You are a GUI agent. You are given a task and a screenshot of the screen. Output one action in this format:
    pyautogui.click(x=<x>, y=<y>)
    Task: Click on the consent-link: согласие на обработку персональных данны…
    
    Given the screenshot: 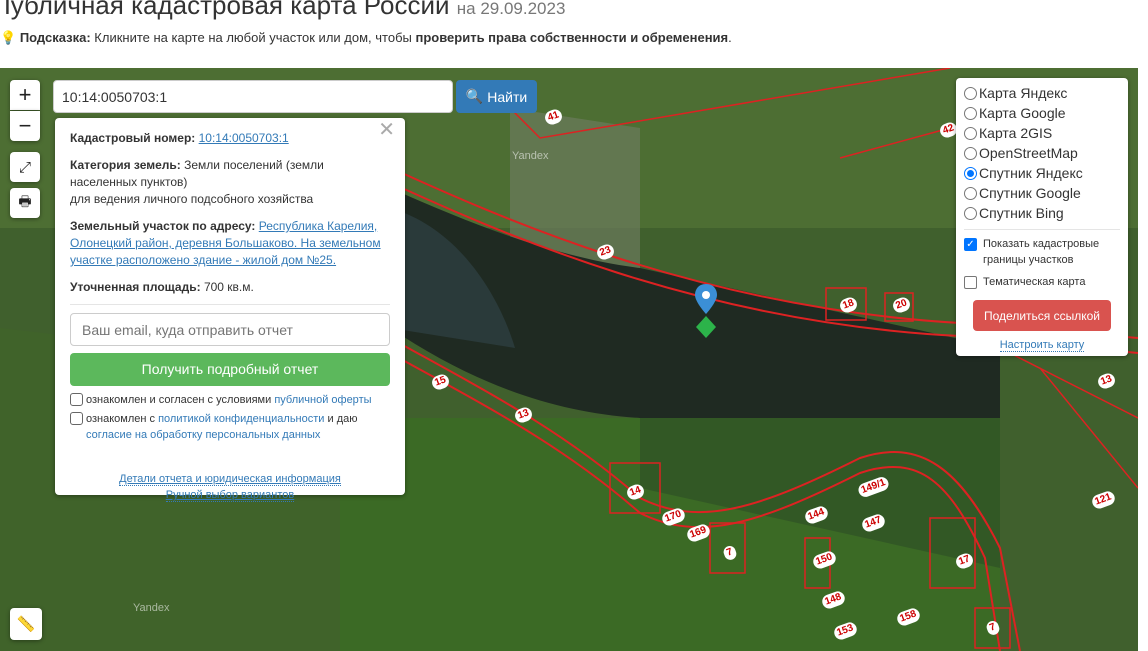 What is the action you would take?
    pyautogui.click(x=203, y=435)
    